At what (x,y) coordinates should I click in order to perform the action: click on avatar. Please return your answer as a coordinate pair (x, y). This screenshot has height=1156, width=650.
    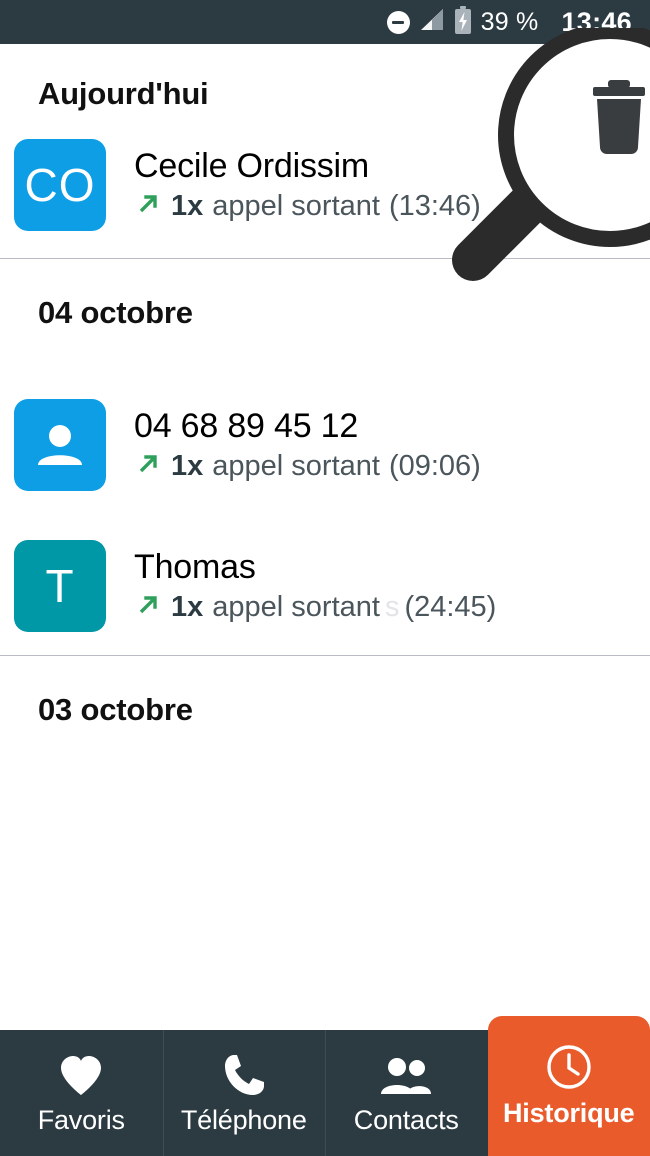
    Looking at the image, I should click on (60, 445).